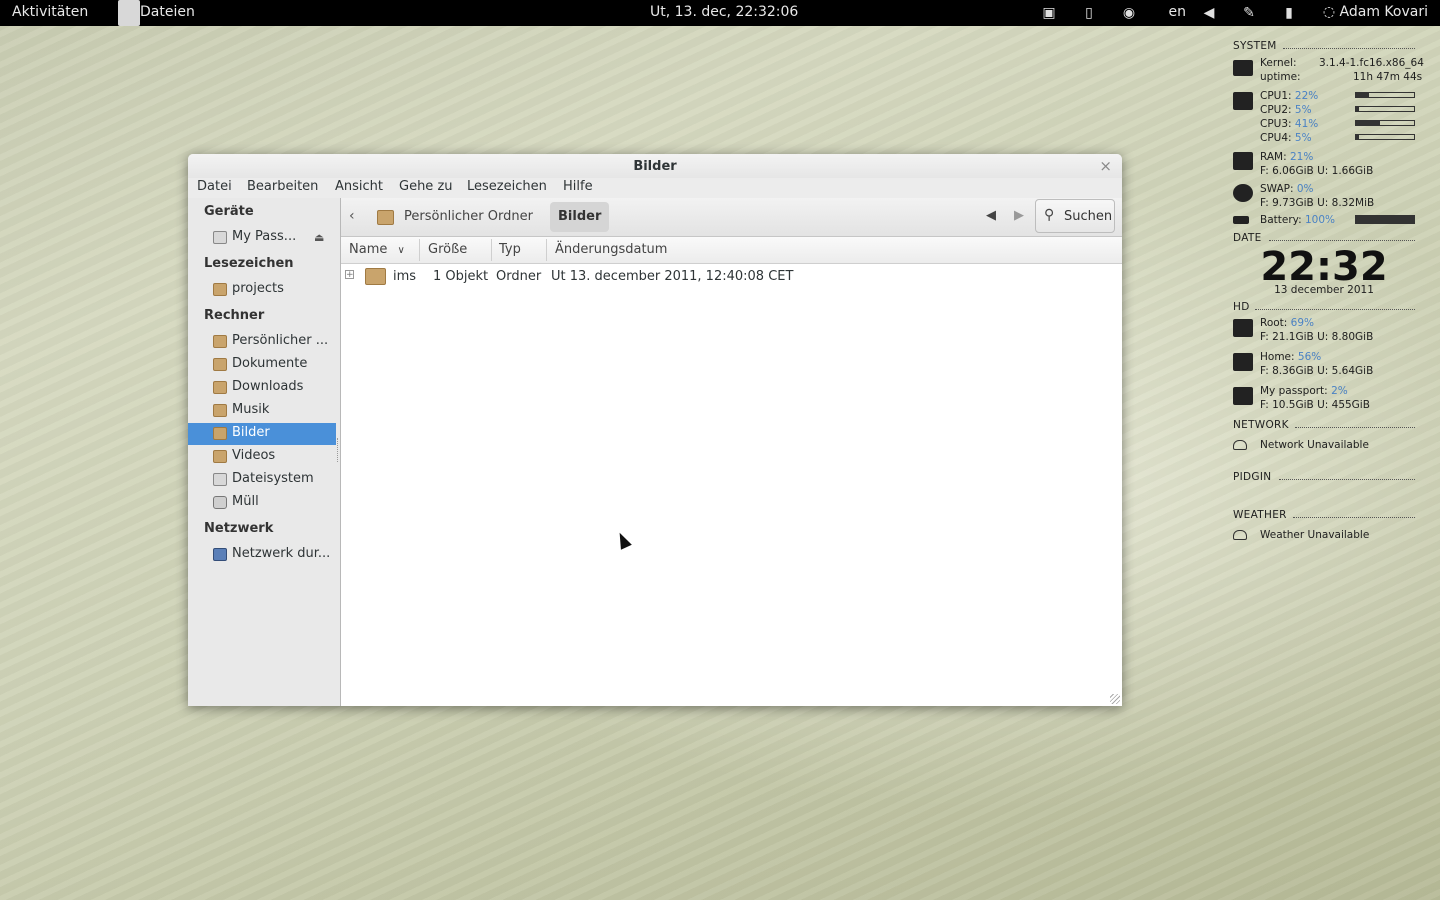  What do you see at coordinates (270, 363) in the screenshot?
I see `sidebar-item-label: Dokumente` at bounding box center [270, 363].